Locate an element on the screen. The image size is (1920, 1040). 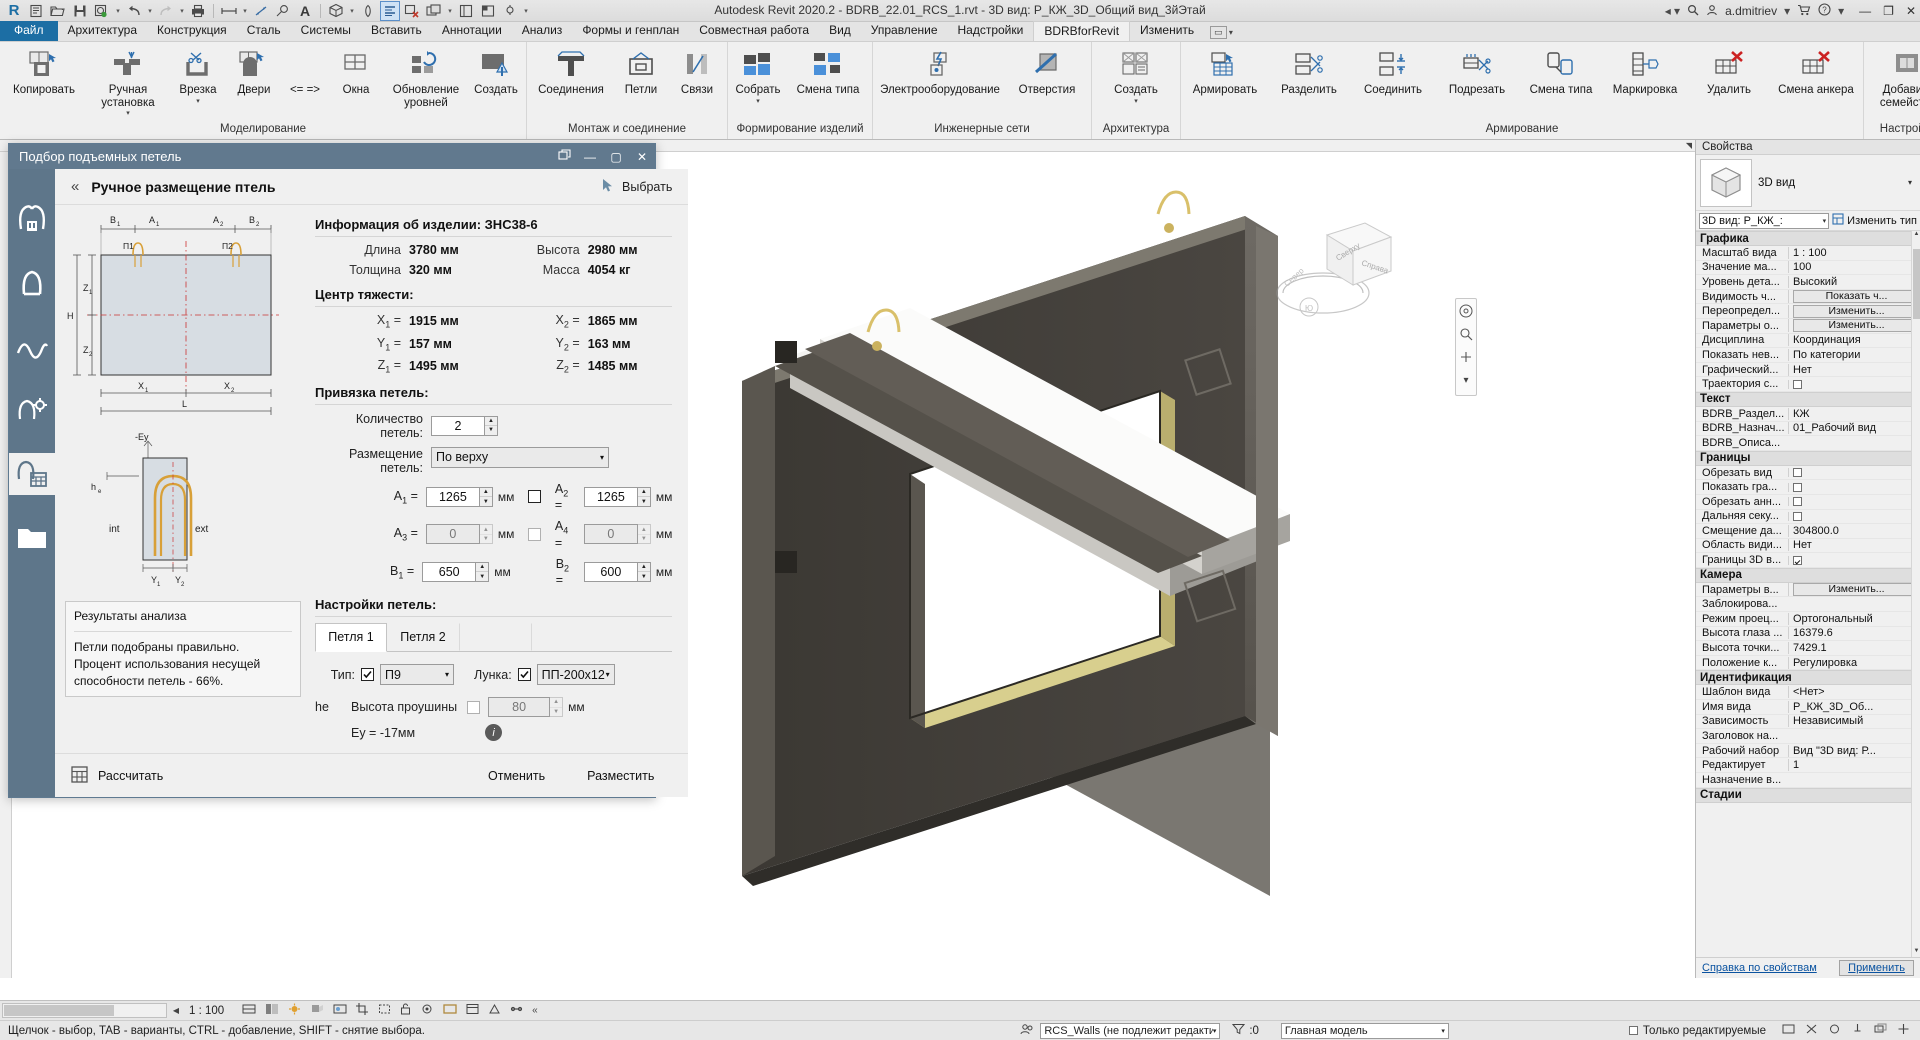
loop-anchor-icon is located at coordinates (32, 282).